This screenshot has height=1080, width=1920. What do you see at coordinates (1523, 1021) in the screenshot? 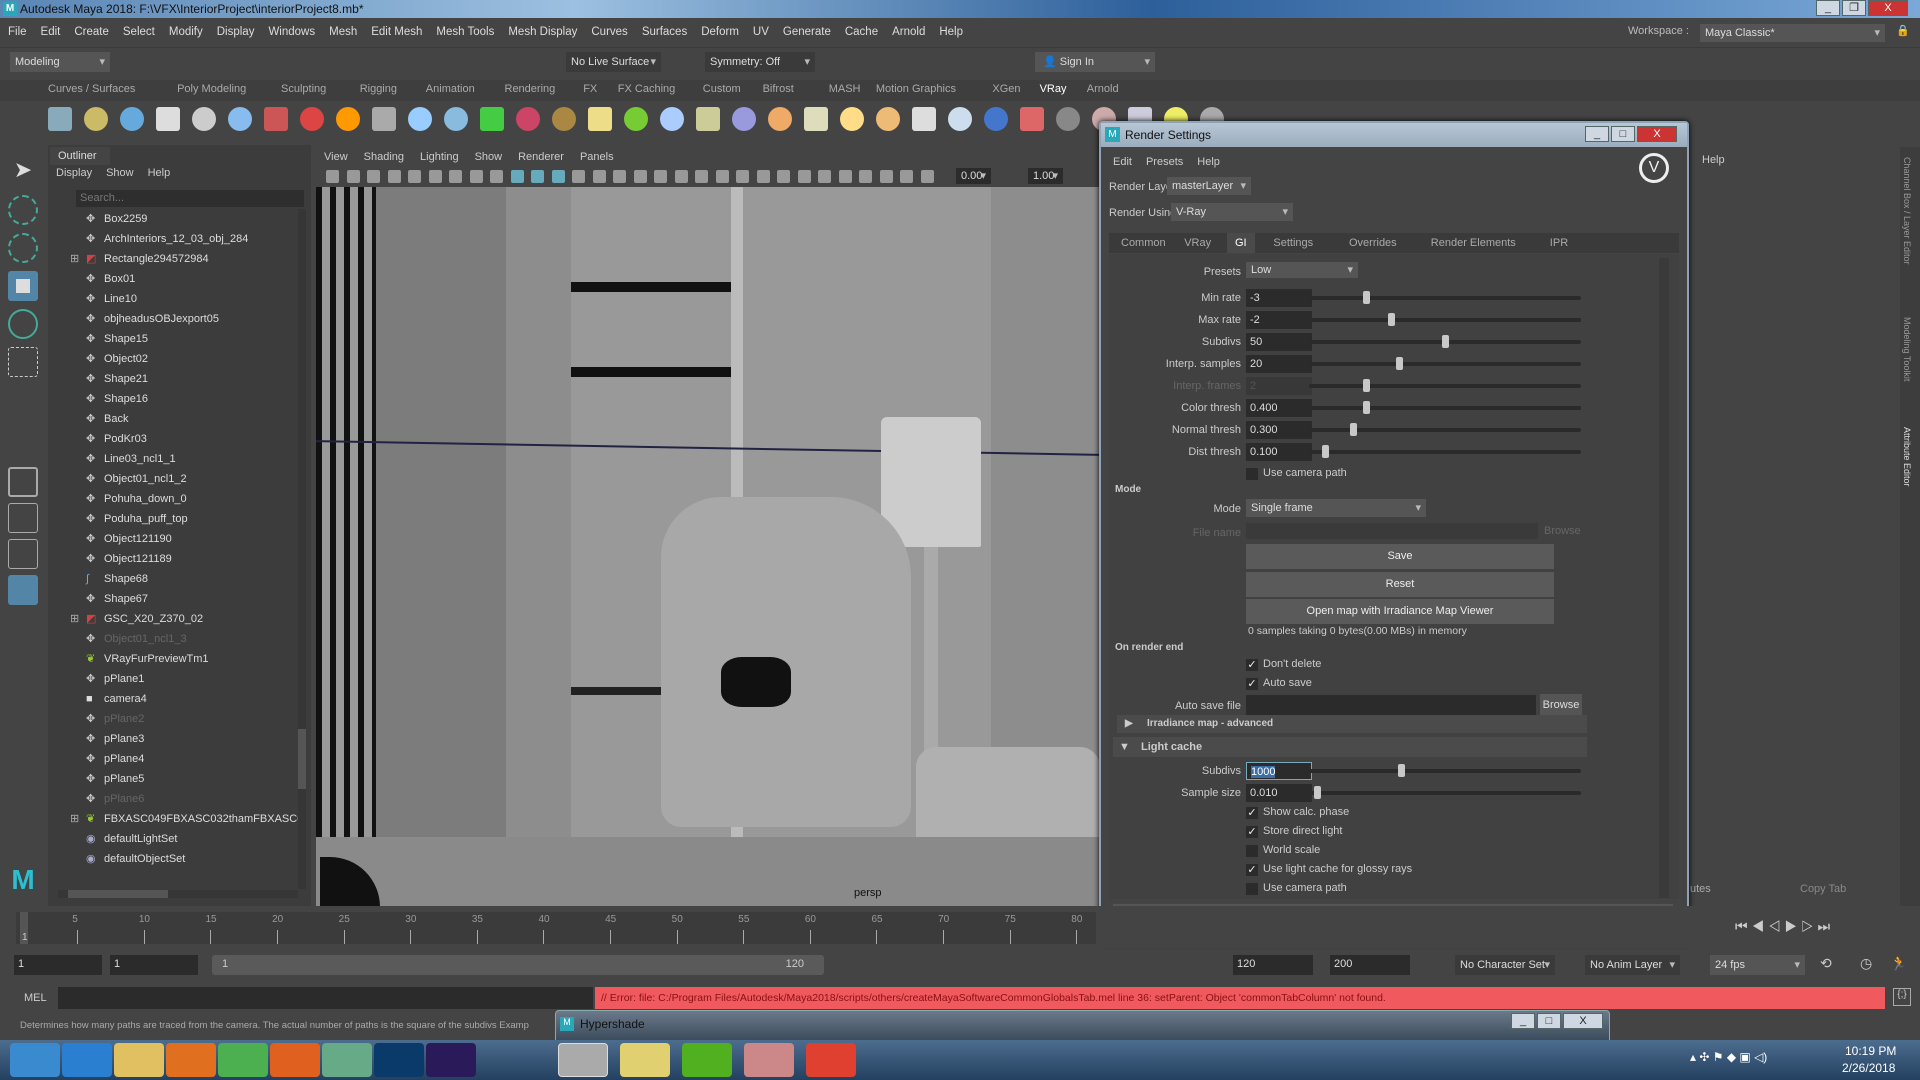
I see `hypershade-minimize-button: _` at bounding box center [1523, 1021].